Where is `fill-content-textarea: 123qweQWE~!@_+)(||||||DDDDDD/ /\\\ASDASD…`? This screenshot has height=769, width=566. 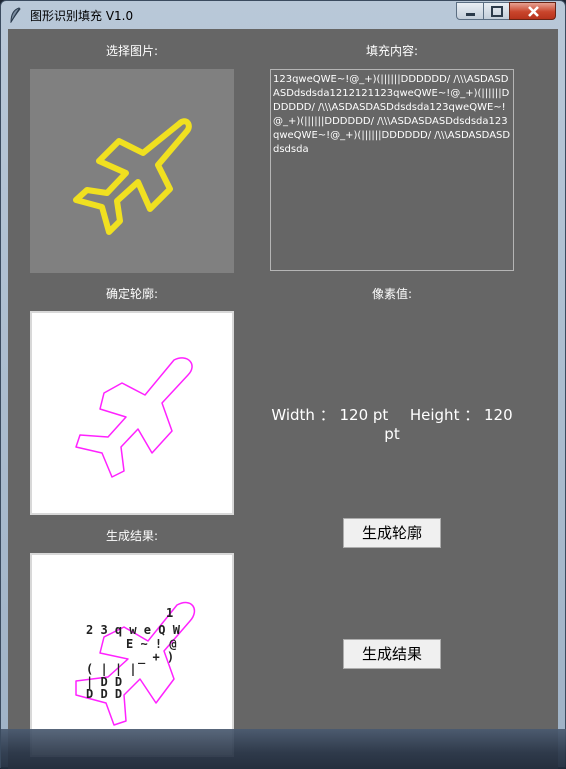
fill-content-textarea: 123qweQWE~!@_+)(||||||DDDDDD/ /\\\ASDASD… is located at coordinates (392, 170).